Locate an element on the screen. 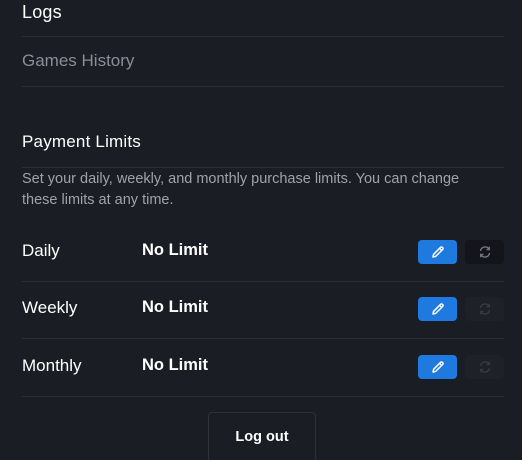 The image size is (522, 460). edit-monthly-limit-button is located at coordinates (437, 367).